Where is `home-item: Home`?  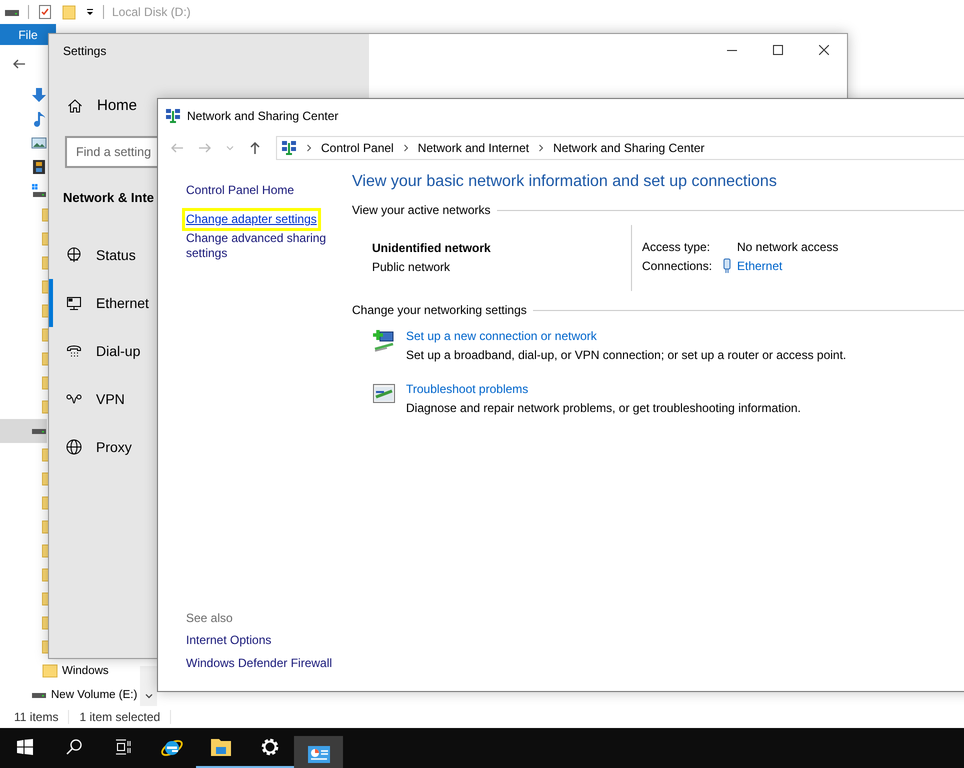 home-item: Home is located at coordinates (100, 105).